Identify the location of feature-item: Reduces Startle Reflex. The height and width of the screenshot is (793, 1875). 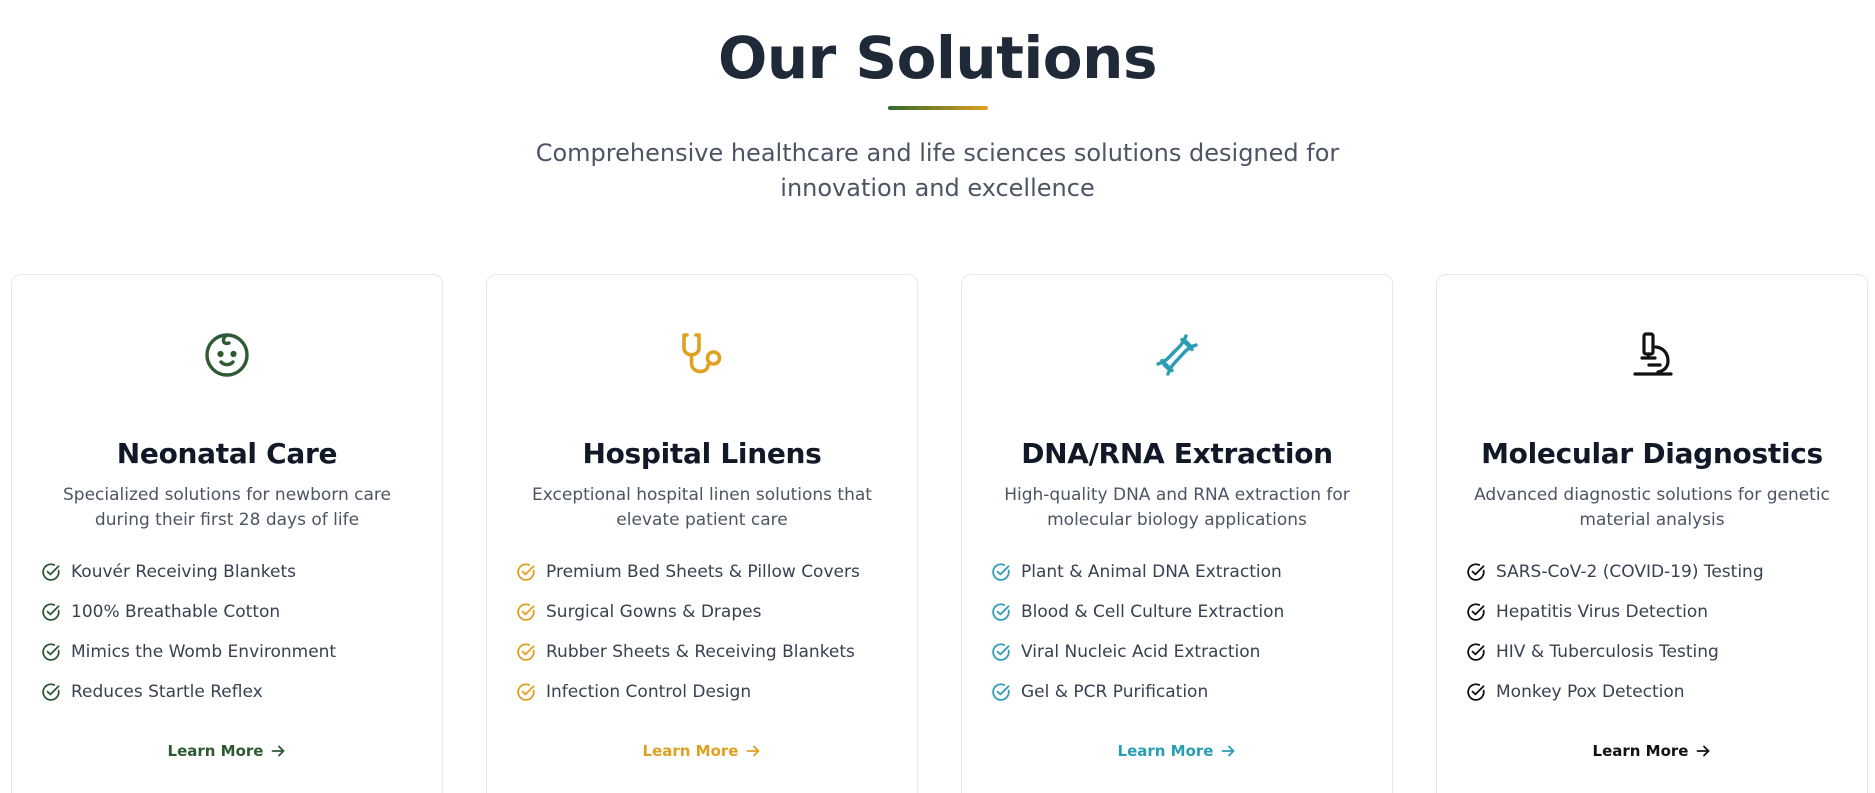
(231, 692).